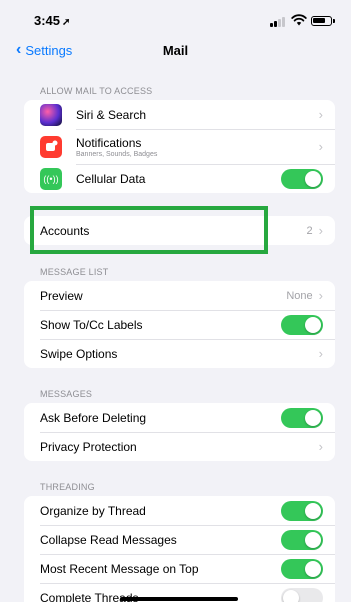 The height and width of the screenshot is (602, 351). What do you see at coordinates (179, 295) in the screenshot?
I see `preview-row: Preview None ›` at bounding box center [179, 295].